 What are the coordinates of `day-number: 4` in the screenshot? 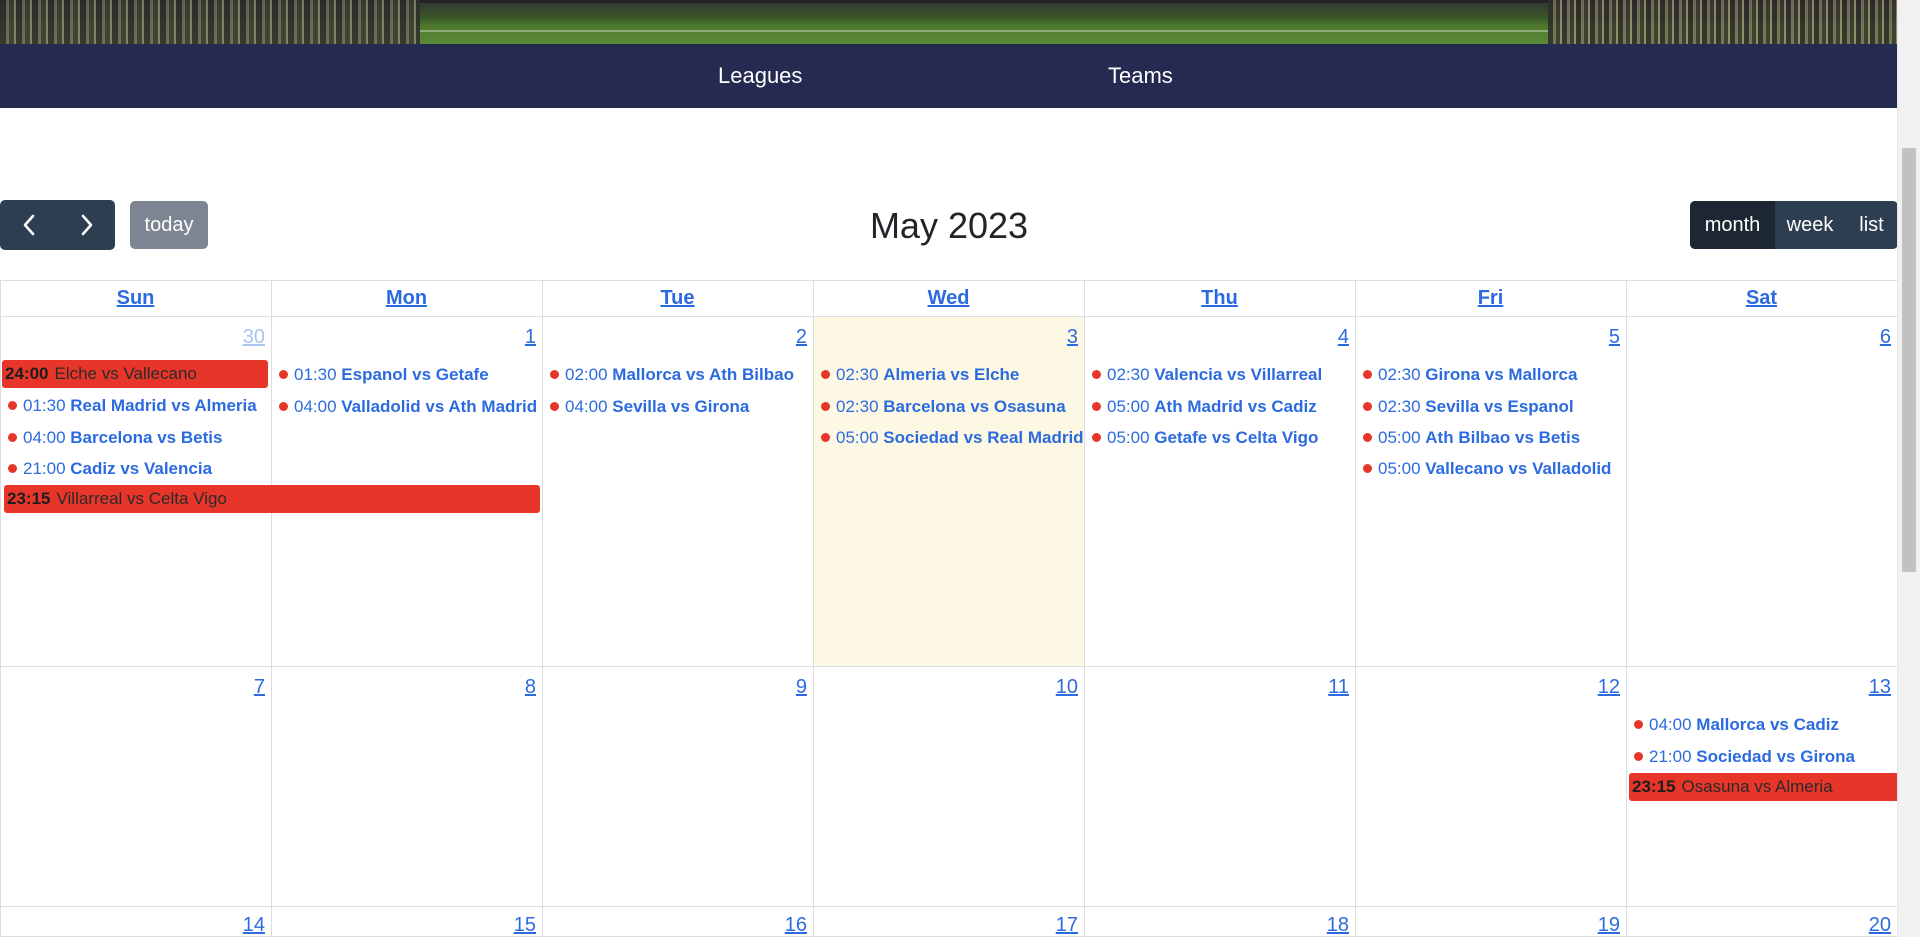 It's located at (1216, 337).